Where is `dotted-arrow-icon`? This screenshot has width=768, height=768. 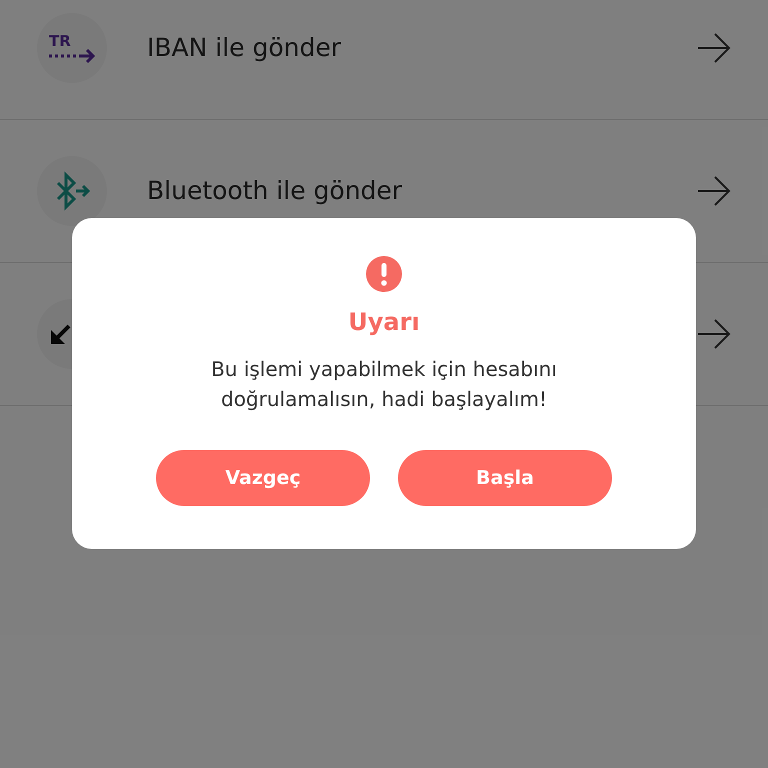 dotted-arrow-icon is located at coordinates (72, 55).